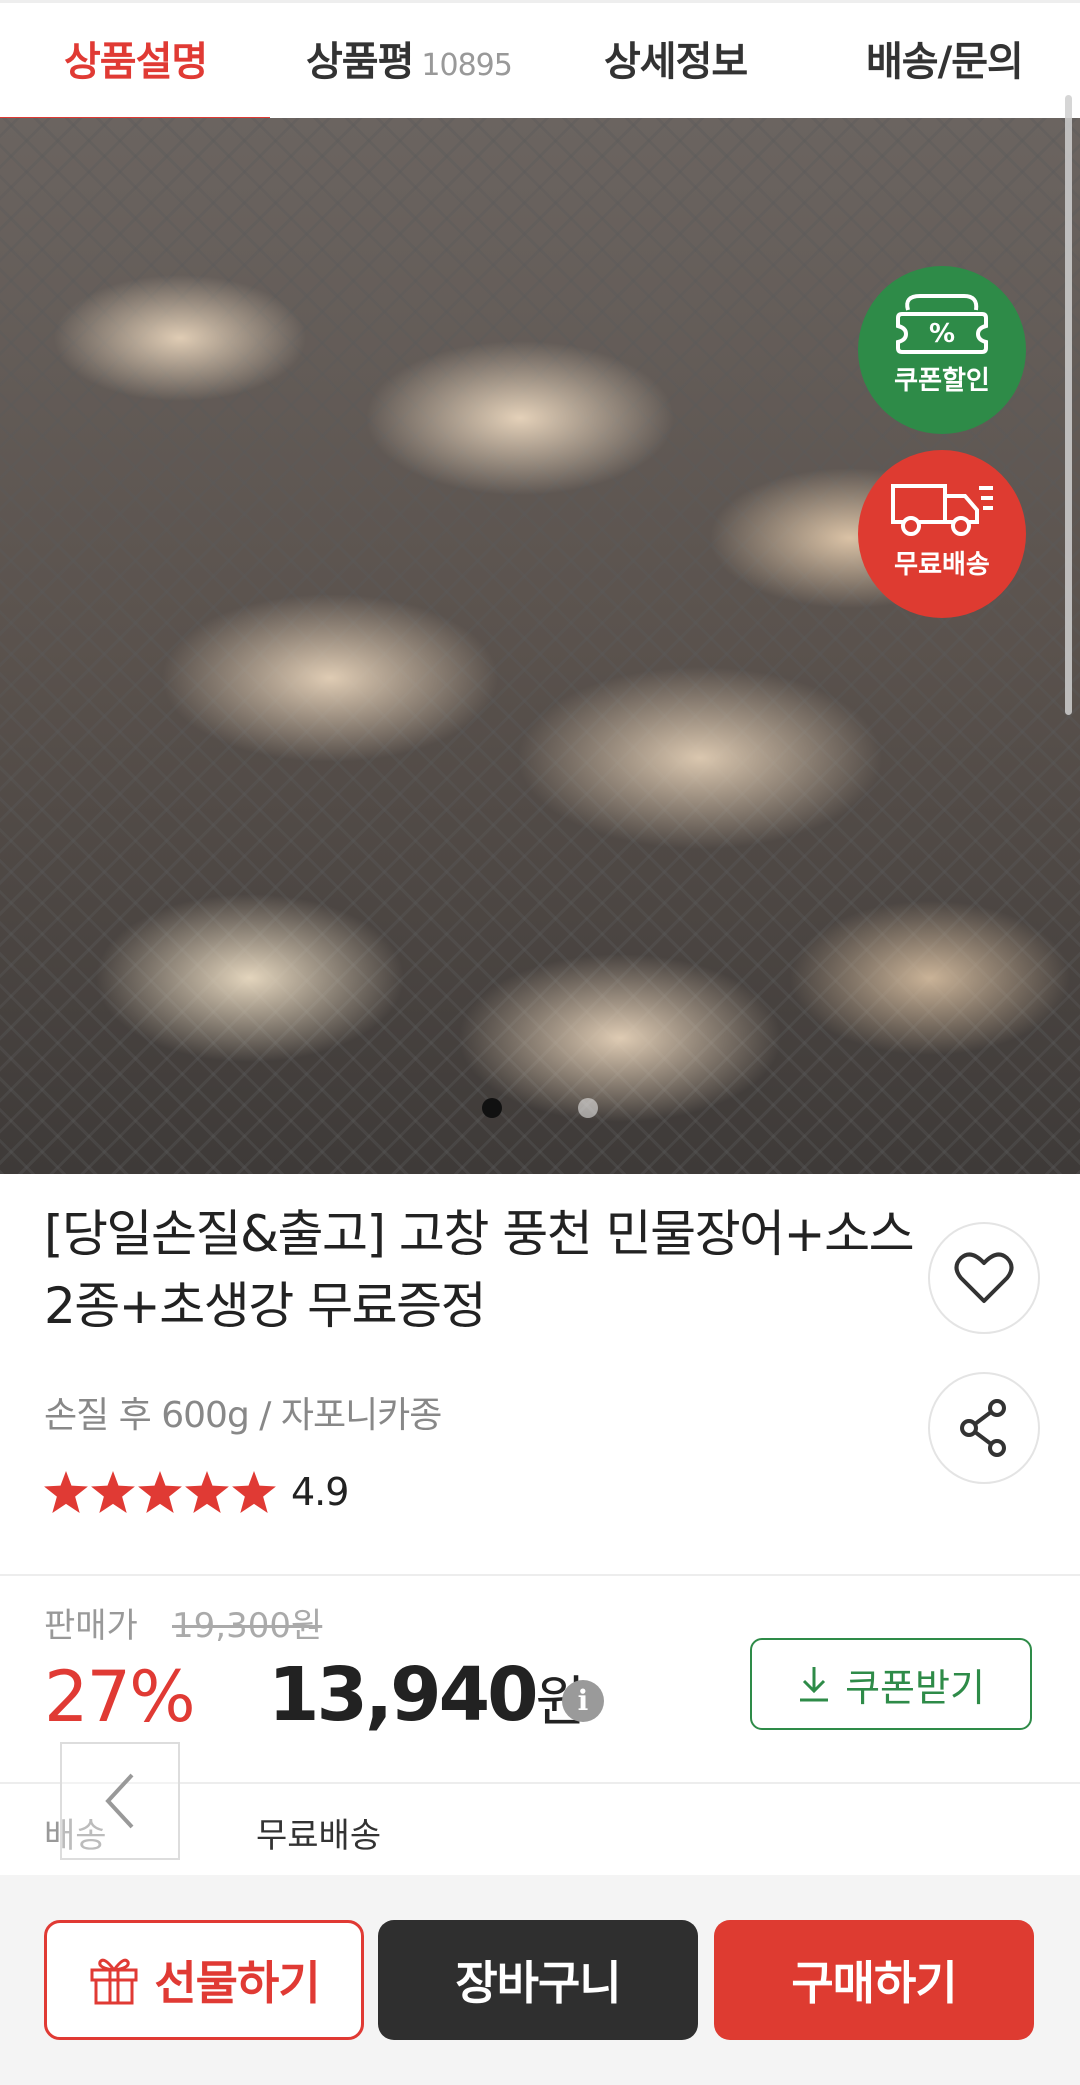  I want to click on gift-button: 선물하기, so click(204, 1980).